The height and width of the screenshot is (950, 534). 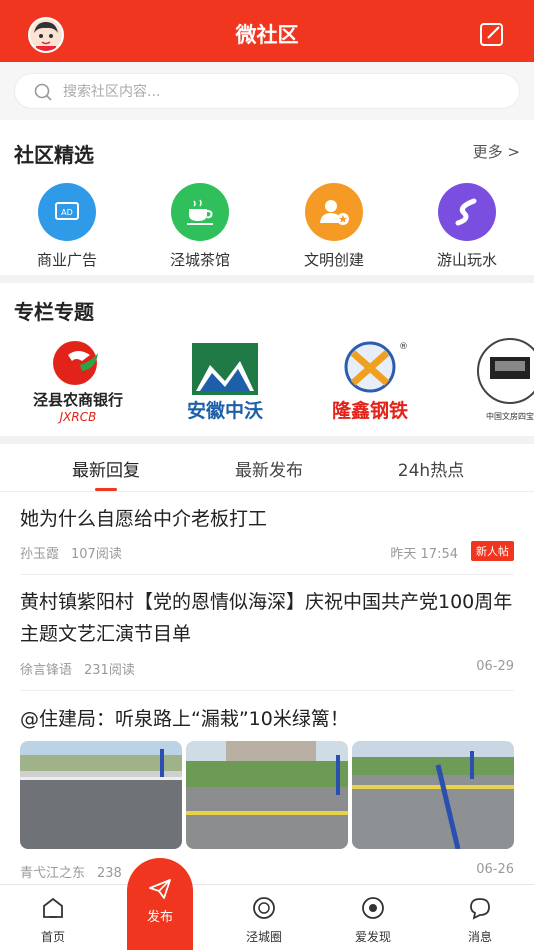 I want to click on pick-label: 泾城茶馆, so click(x=199, y=260).